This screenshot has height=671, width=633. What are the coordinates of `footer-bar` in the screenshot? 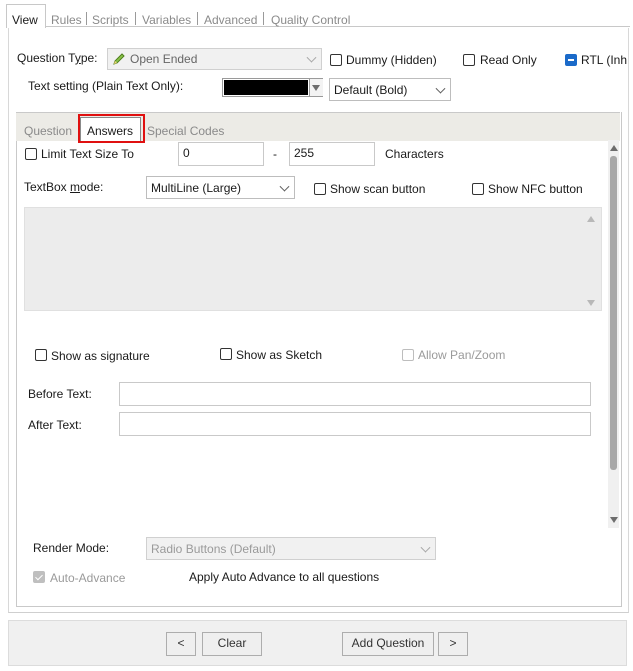 It's located at (317, 643).